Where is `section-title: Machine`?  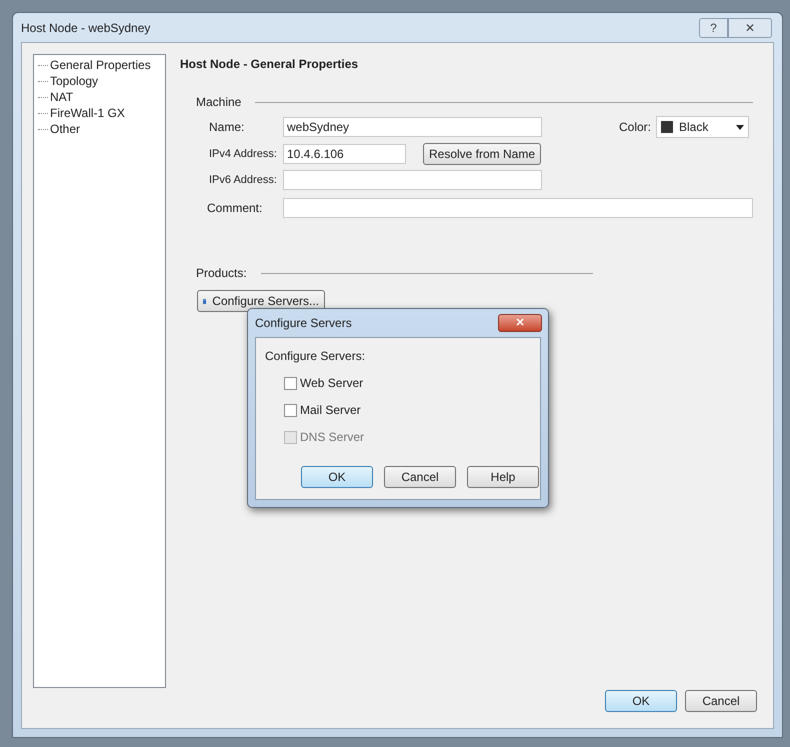
section-title: Machine is located at coordinates (219, 102).